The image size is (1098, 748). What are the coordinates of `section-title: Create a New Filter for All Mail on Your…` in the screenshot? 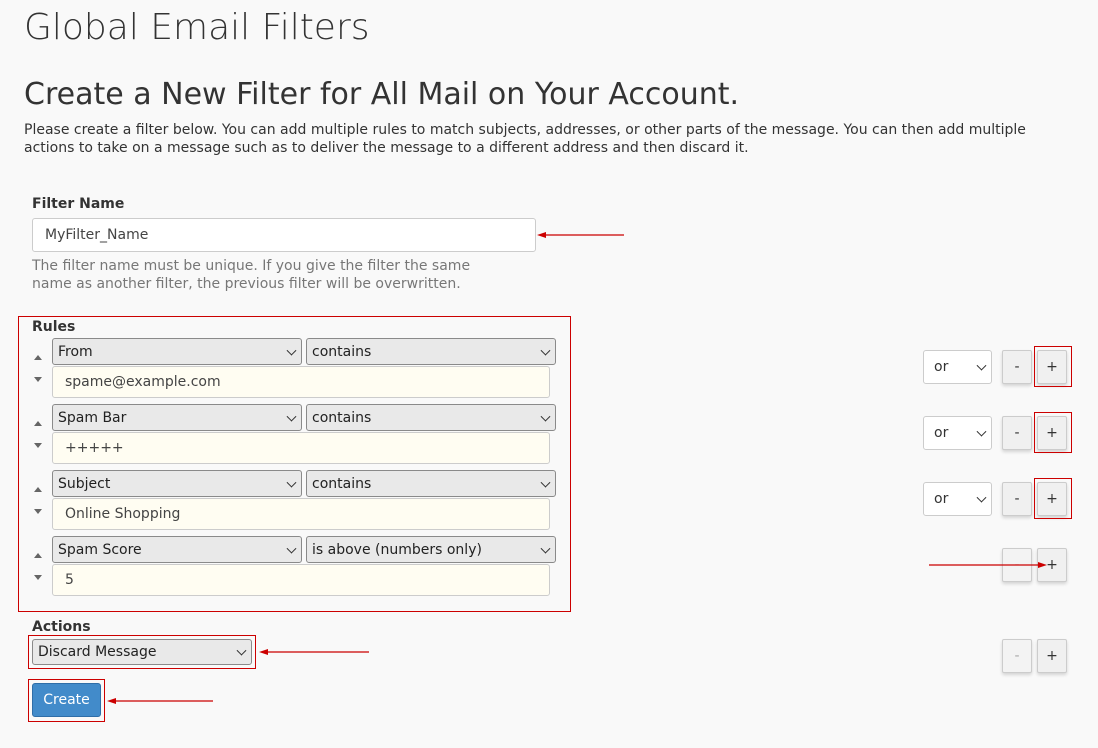 It's located at (382, 94).